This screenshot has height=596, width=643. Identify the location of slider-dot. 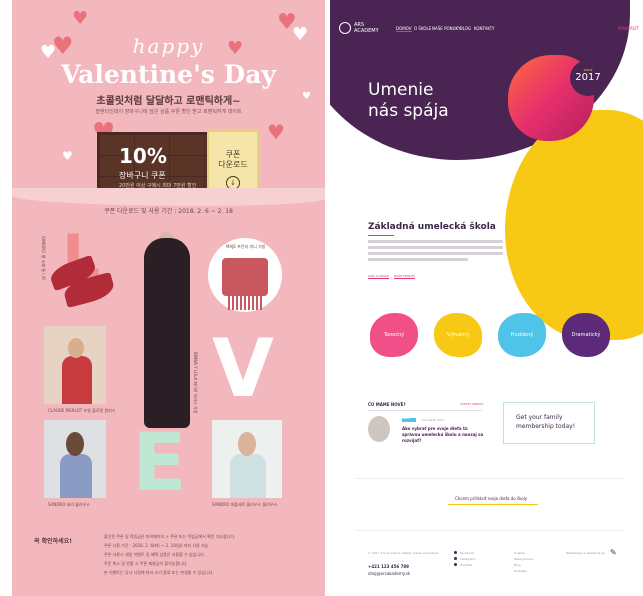
(376, 170).